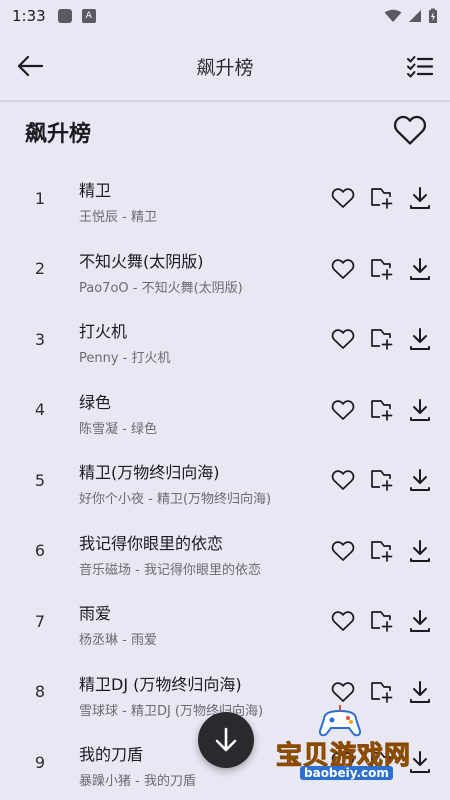 This screenshot has width=450, height=800. Describe the element at coordinates (346, 773) in the screenshot. I see `watermark-url: baobeiy.com` at that location.